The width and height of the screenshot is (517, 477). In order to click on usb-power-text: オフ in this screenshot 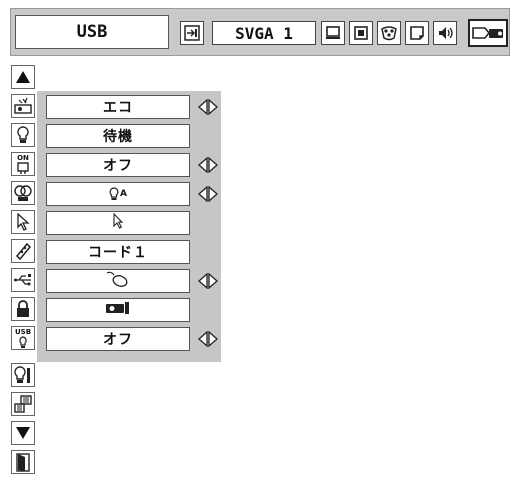, I will do `click(118, 340)`.